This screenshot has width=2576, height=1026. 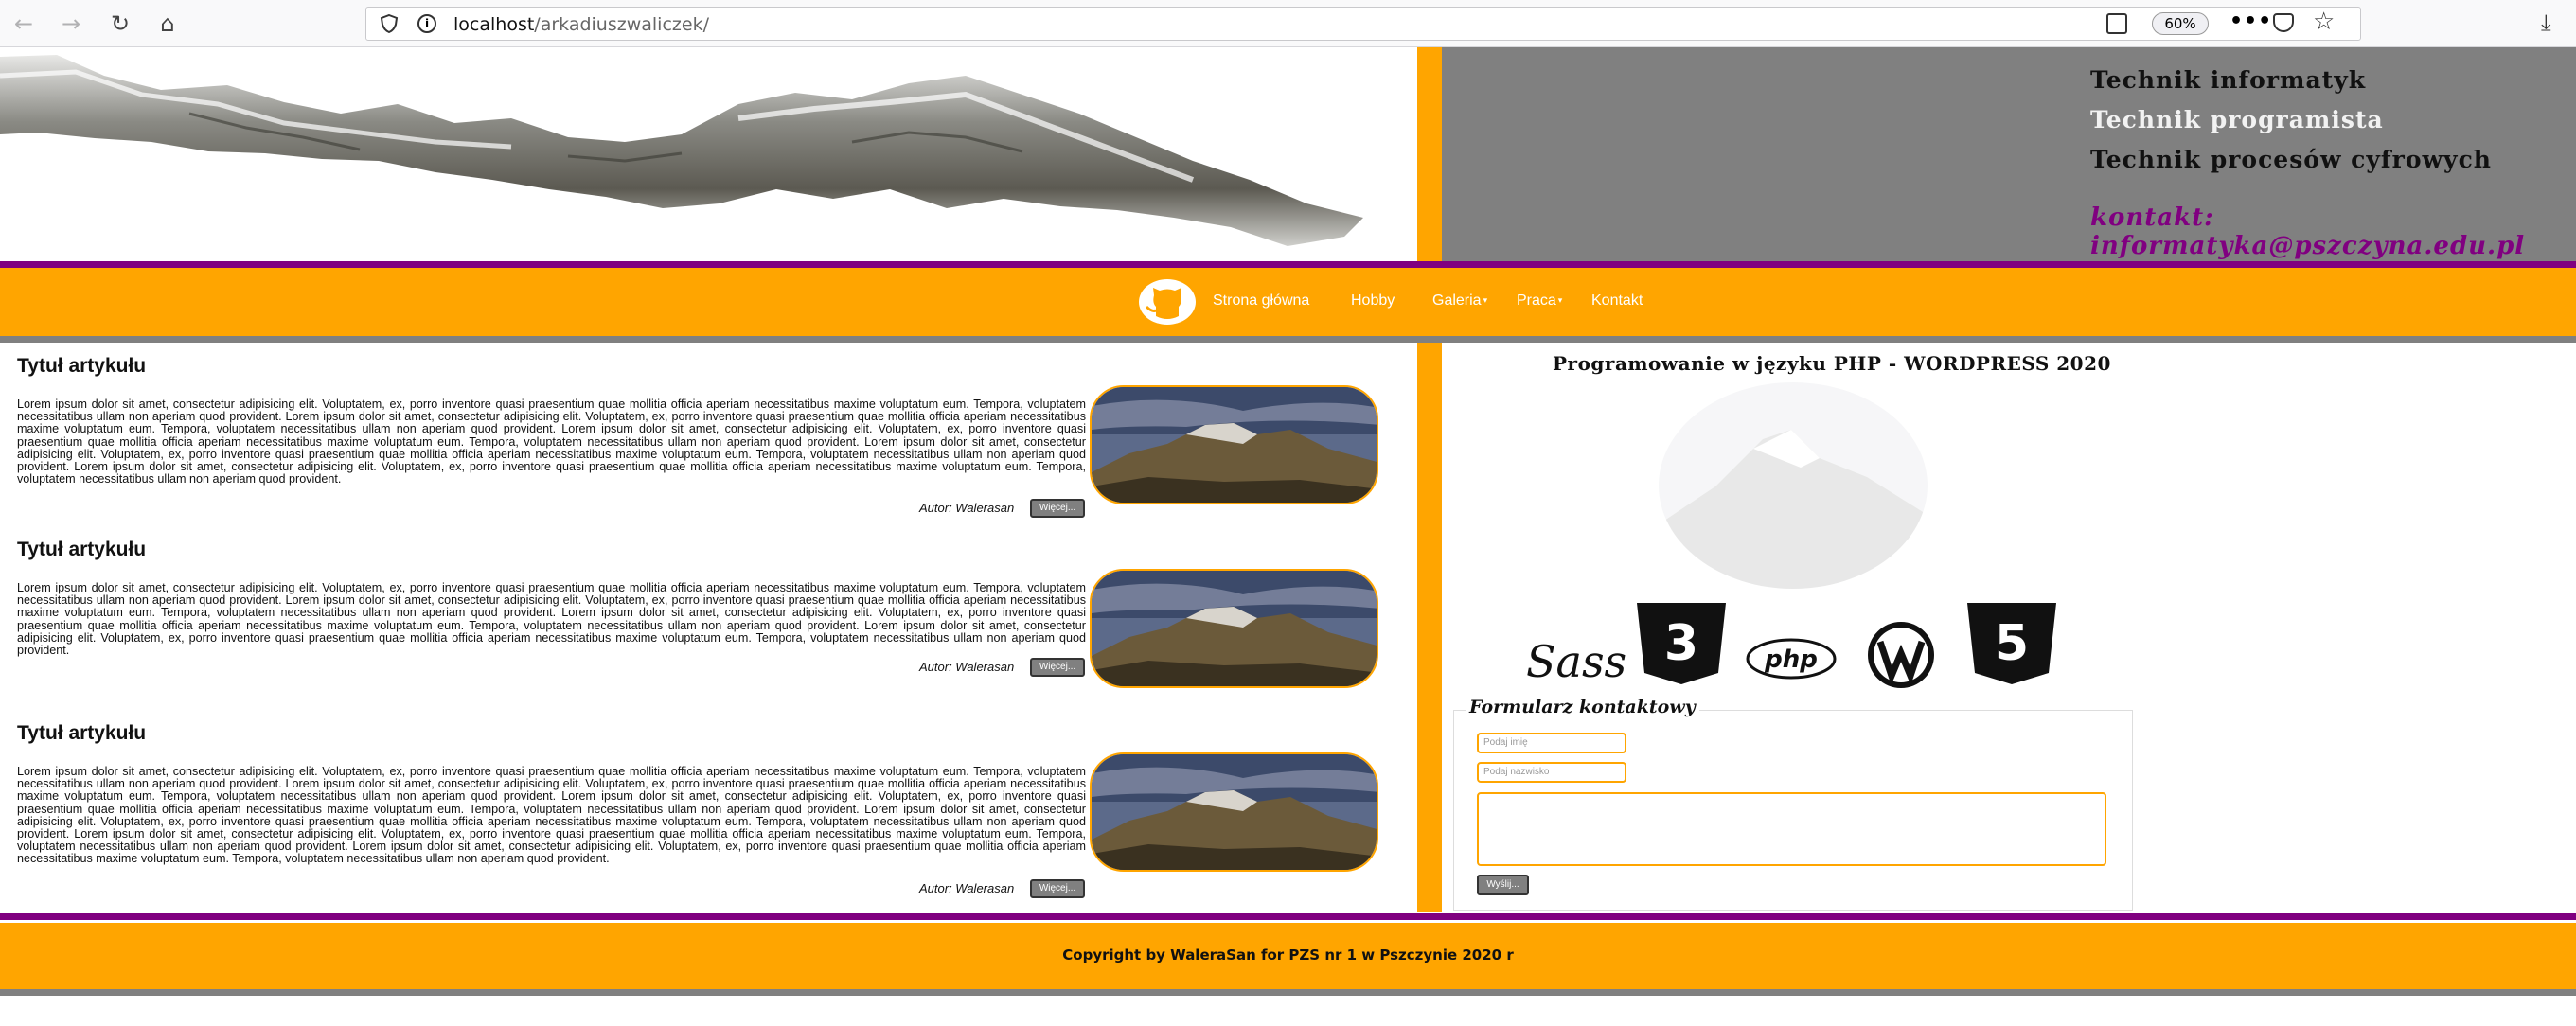 I want to click on css3-logo: 3, so click(x=1681, y=643).